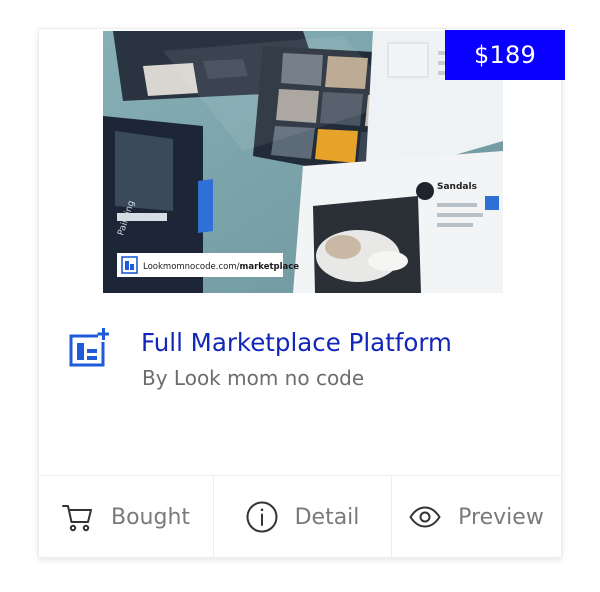  Describe the element at coordinates (457, 187) in the screenshot. I see `mock-sandals-label: Sandals` at that location.